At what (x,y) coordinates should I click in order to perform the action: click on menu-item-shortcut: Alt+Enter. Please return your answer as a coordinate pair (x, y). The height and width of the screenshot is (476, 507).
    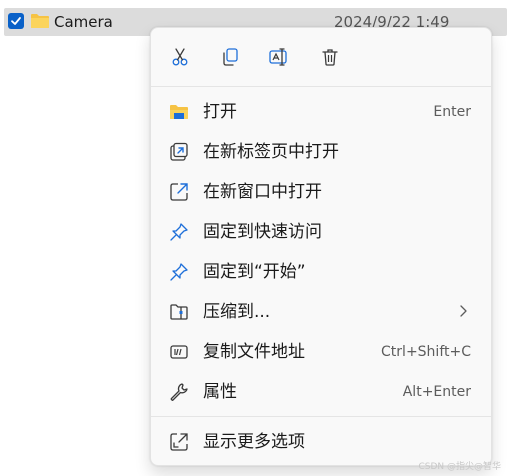
    Looking at the image, I should click on (436, 392).